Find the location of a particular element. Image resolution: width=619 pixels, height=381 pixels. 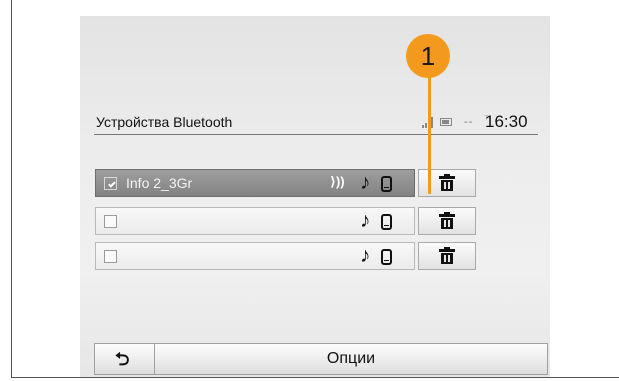

device-row-2: ♪ is located at coordinates (255, 221).